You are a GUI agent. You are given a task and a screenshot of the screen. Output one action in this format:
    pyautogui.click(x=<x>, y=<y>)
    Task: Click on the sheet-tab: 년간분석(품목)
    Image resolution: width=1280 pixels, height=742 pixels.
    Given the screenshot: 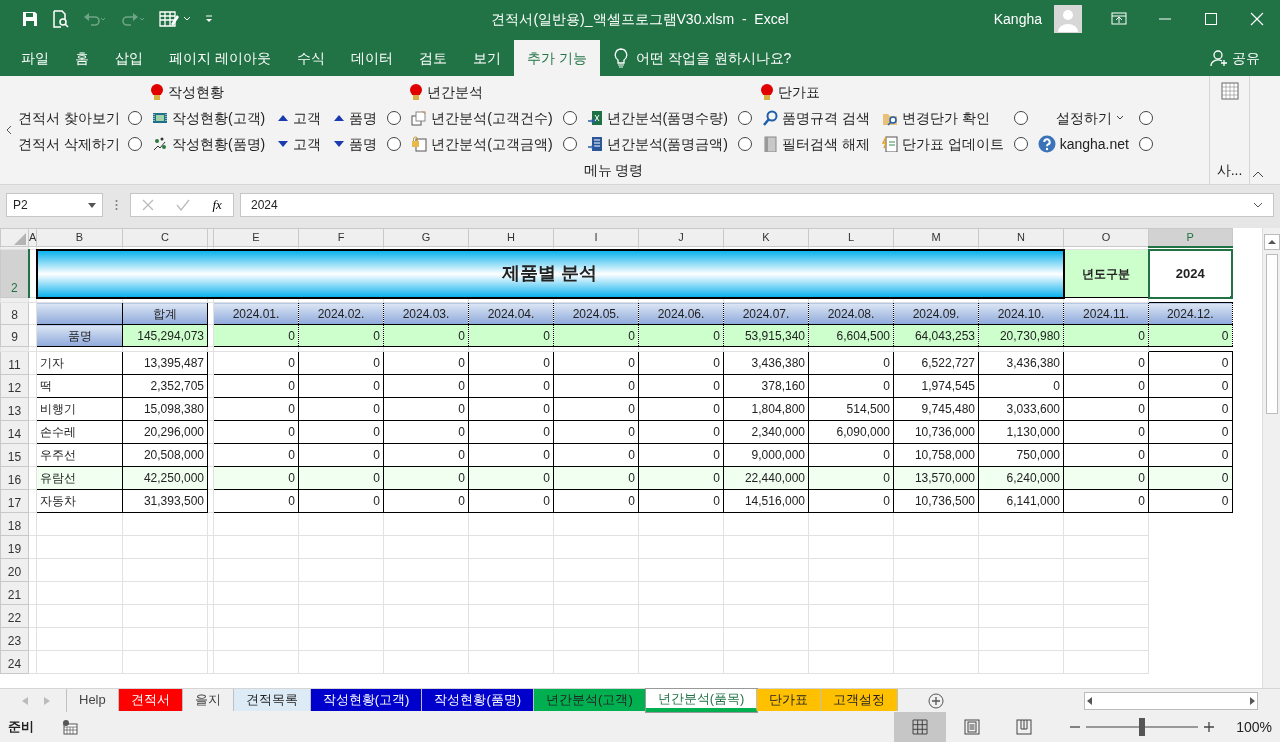 What is the action you would take?
    pyautogui.click(x=701, y=700)
    